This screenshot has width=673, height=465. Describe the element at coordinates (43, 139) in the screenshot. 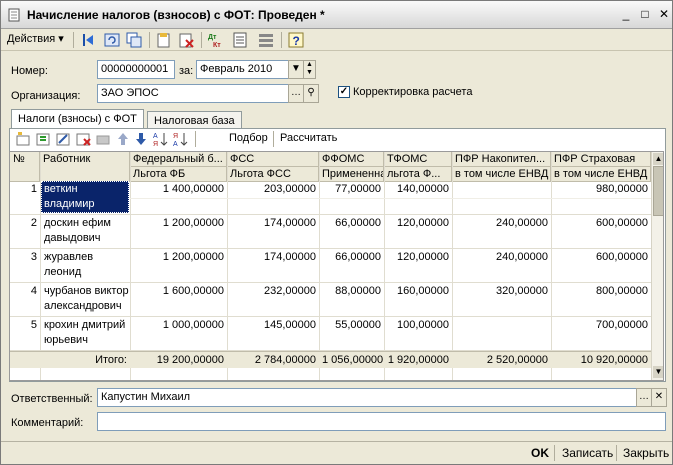

I see `add-copy-icon` at that location.